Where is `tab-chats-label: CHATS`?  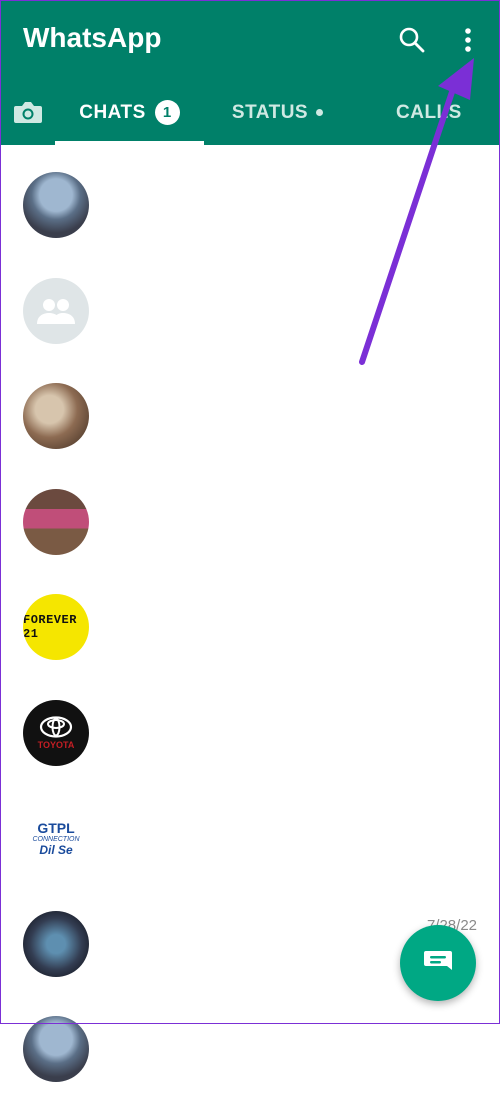 tab-chats-label: CHATS is located at coordinates (112, 112).